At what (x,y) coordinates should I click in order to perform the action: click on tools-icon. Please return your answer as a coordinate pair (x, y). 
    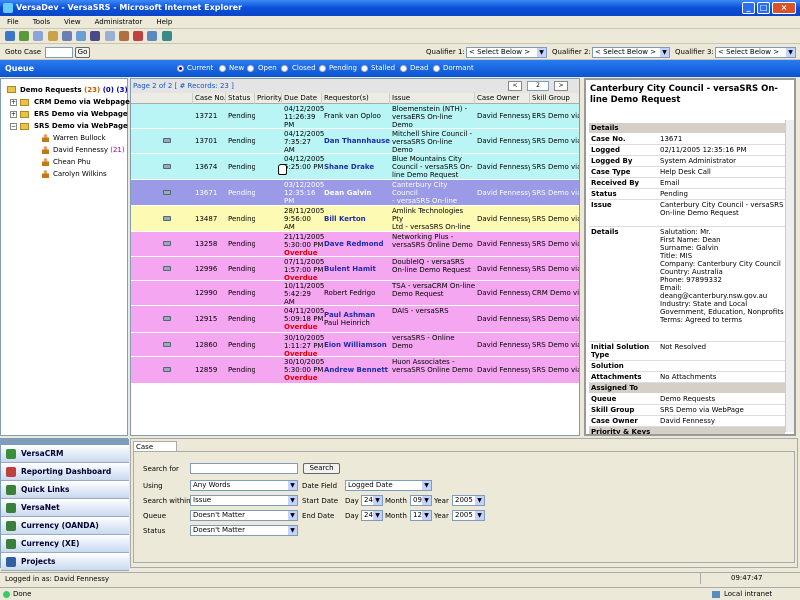
    Looking at the image, I should click on (123, 36).